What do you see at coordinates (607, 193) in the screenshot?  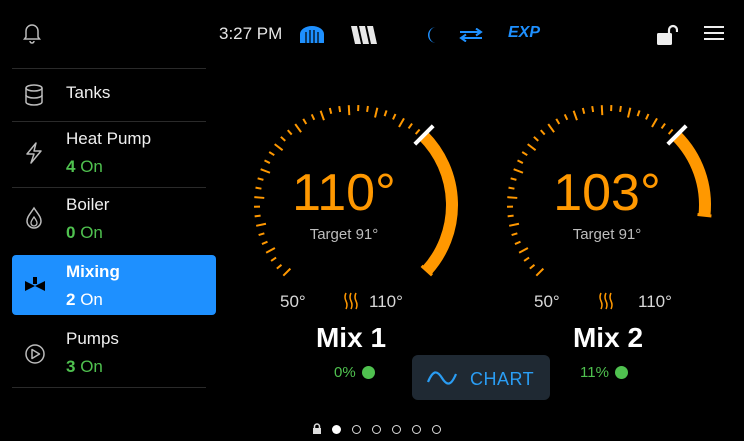 I see `mix2-temperature: 103°` at bounding box center [607, 193].